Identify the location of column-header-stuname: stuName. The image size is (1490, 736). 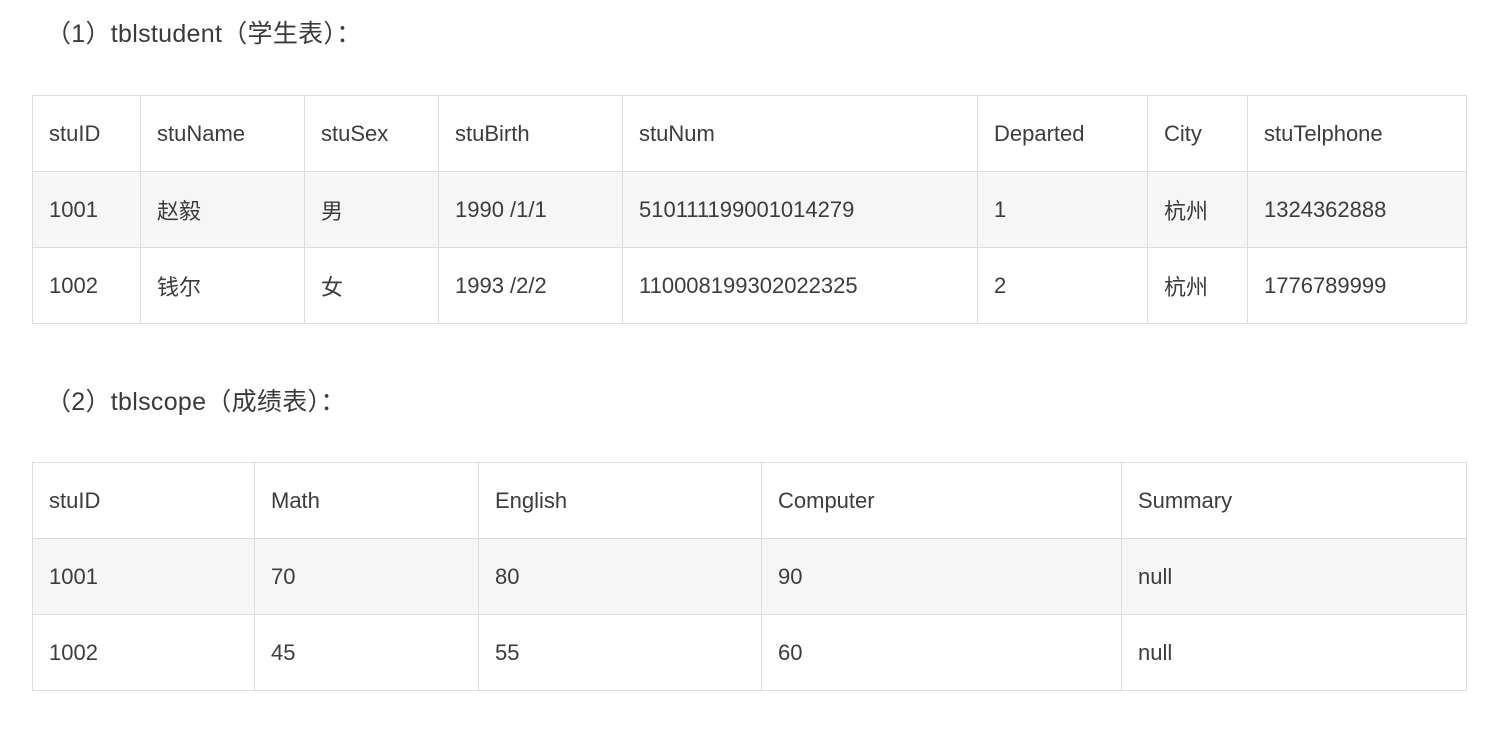
(222, 133).